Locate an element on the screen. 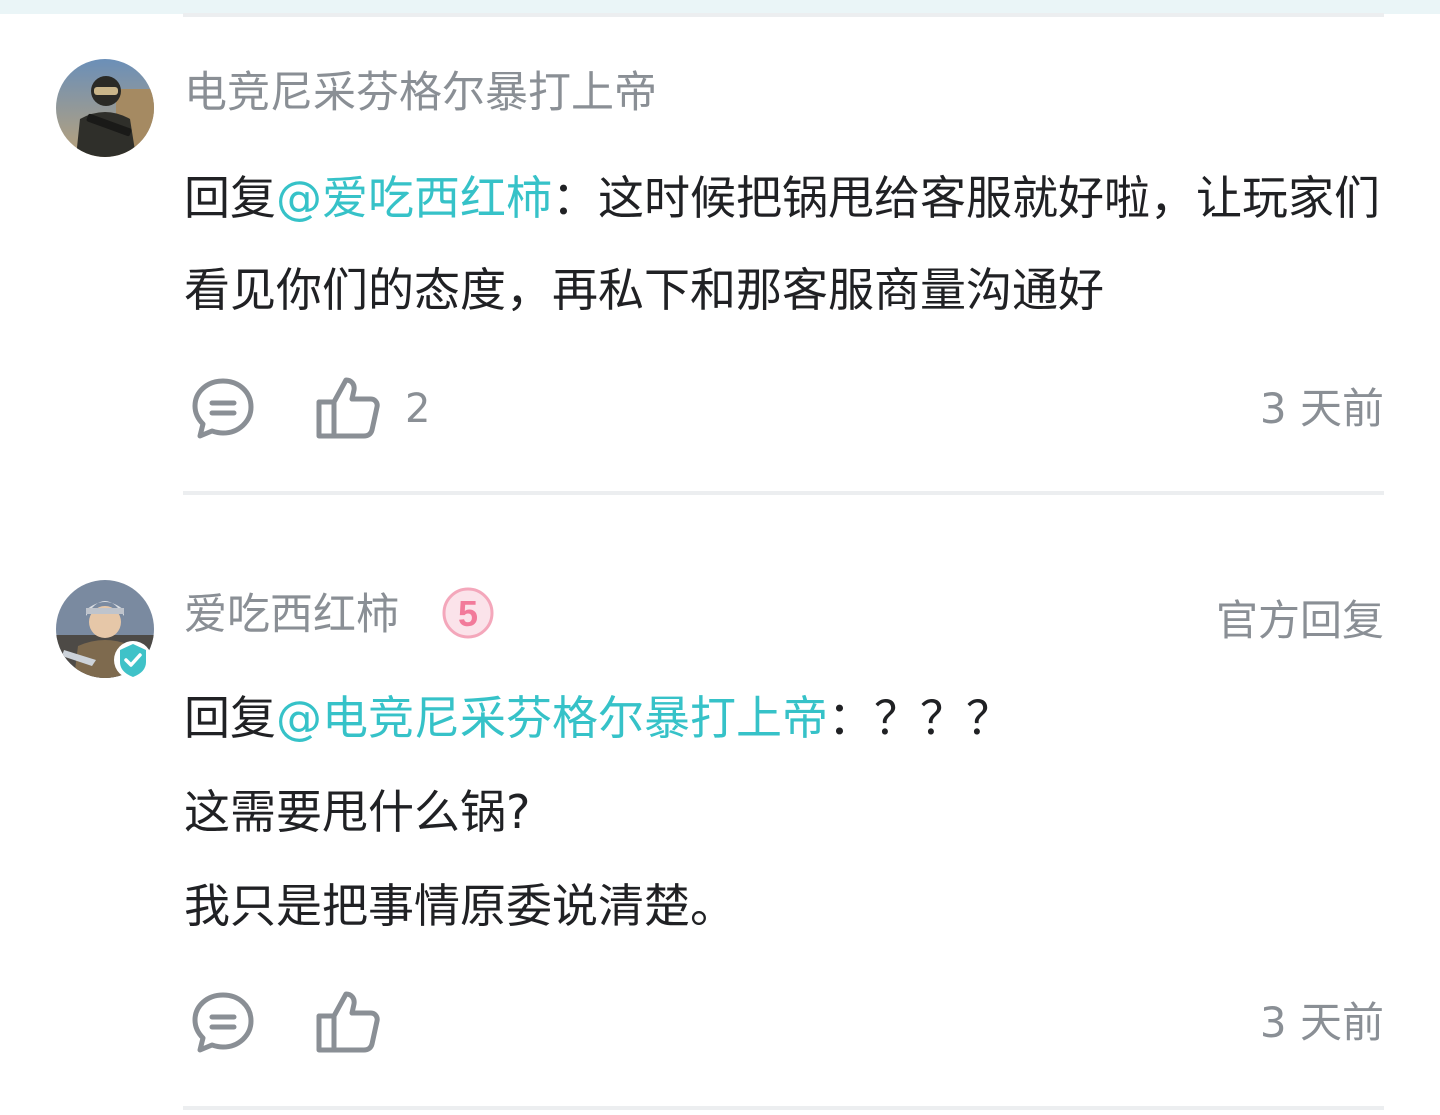  top-strip is located at coordinates (720, 7).